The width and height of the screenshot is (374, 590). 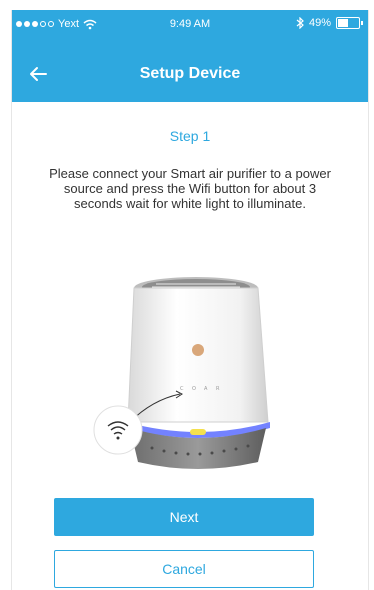 What do you see at coordinates (184, 517) in the screenshot?
I see `next-button: Next` at bounding box center [184, 517].